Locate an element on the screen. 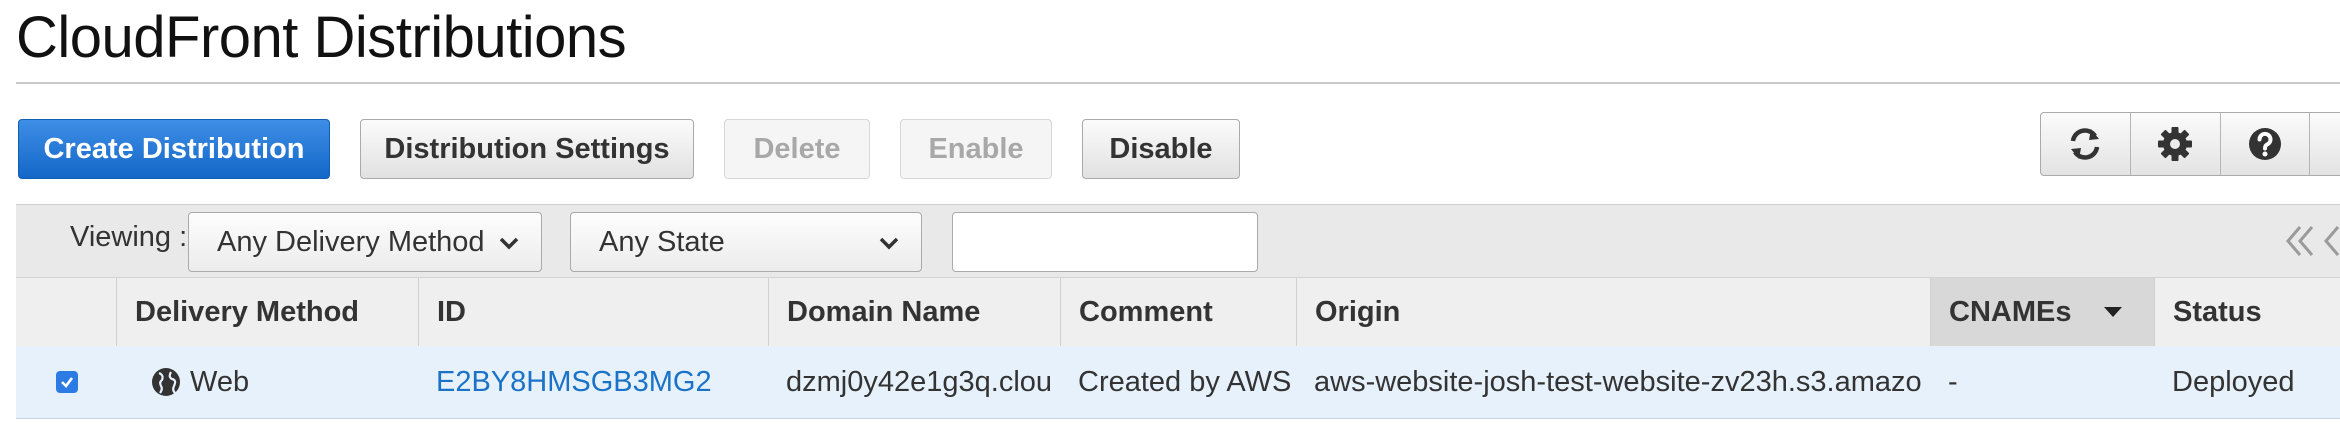 This screenshot has height=424, width=2340. distribution-settings-button: Distribution Settings is located at coordinates (527, 149).